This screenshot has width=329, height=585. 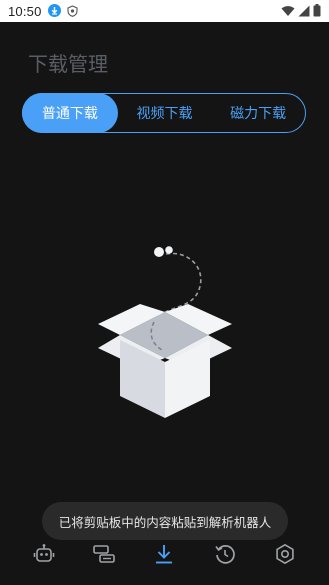 I want to click on nav-download, so click(x=164, y=554).